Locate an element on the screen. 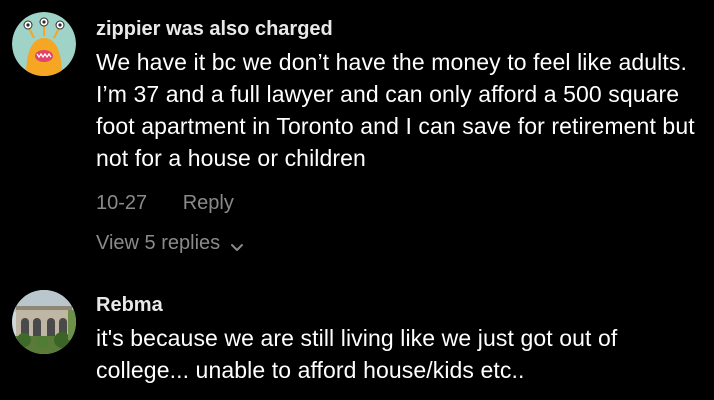 This screenshot has height=400, width=714. comment-username: Rebma is located at coordinates (129, 305).